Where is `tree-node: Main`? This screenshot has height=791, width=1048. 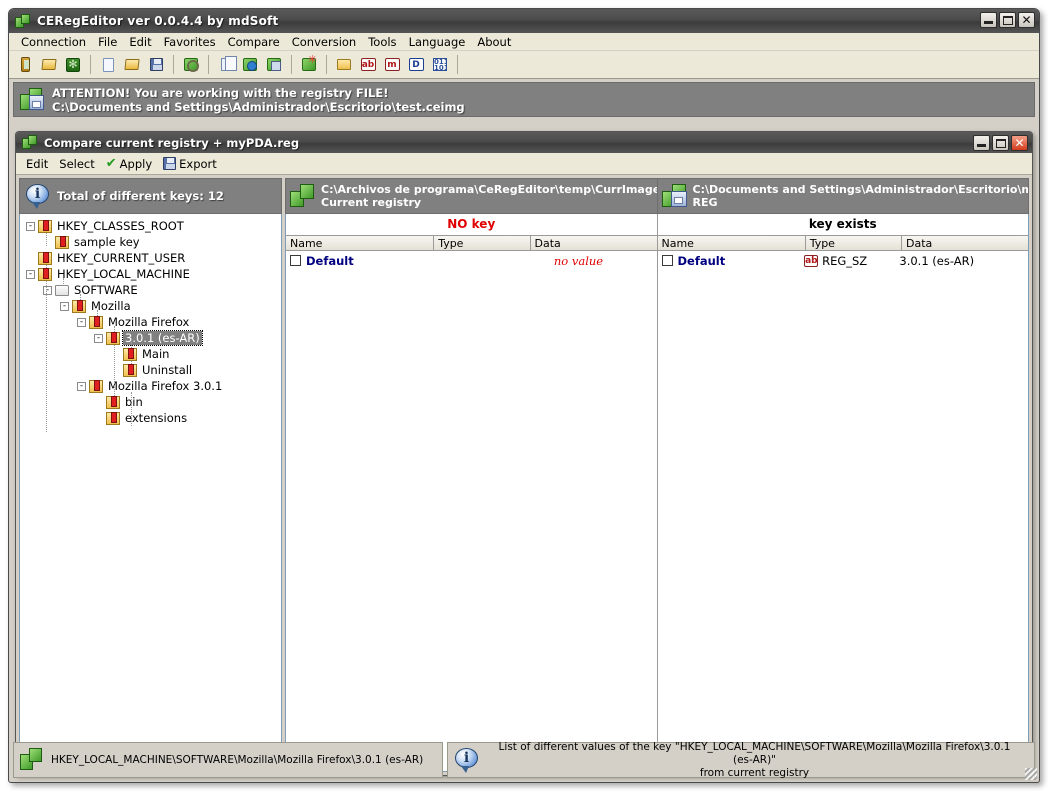 tree-node: Main is located at coordinates (150, 354).